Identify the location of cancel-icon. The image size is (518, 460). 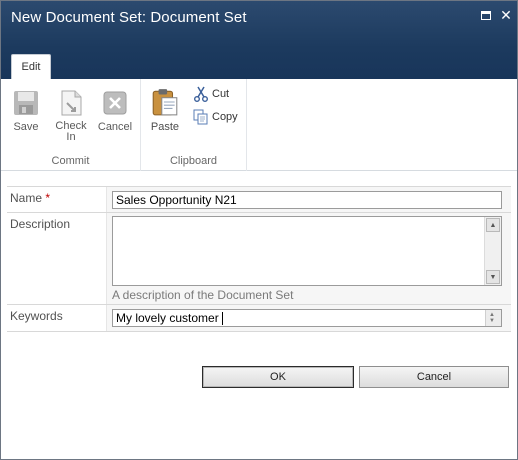
(115, 103).